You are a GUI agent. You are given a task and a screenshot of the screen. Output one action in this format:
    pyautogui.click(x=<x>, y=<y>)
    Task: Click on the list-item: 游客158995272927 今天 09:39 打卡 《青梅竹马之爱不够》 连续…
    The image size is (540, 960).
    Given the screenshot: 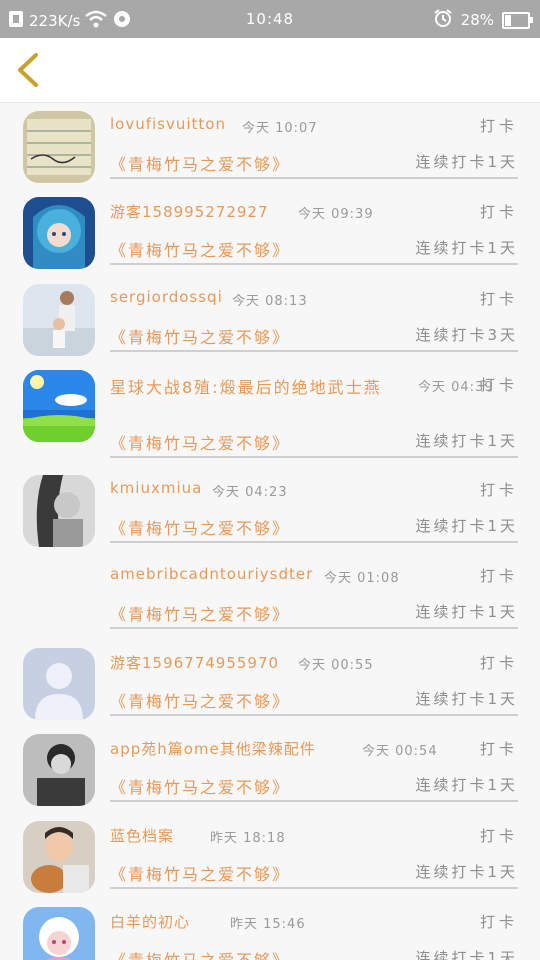 What is the action you would take?
    pyautogui.click(x=270, y=238)
    